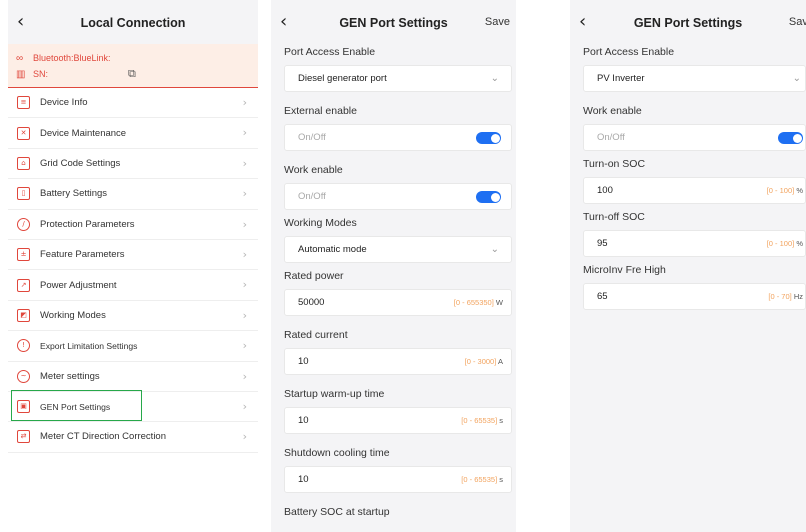 The width and height of the screenshot is (806, 532). I want to click on page-title: Local Connection, so click(133, 23).